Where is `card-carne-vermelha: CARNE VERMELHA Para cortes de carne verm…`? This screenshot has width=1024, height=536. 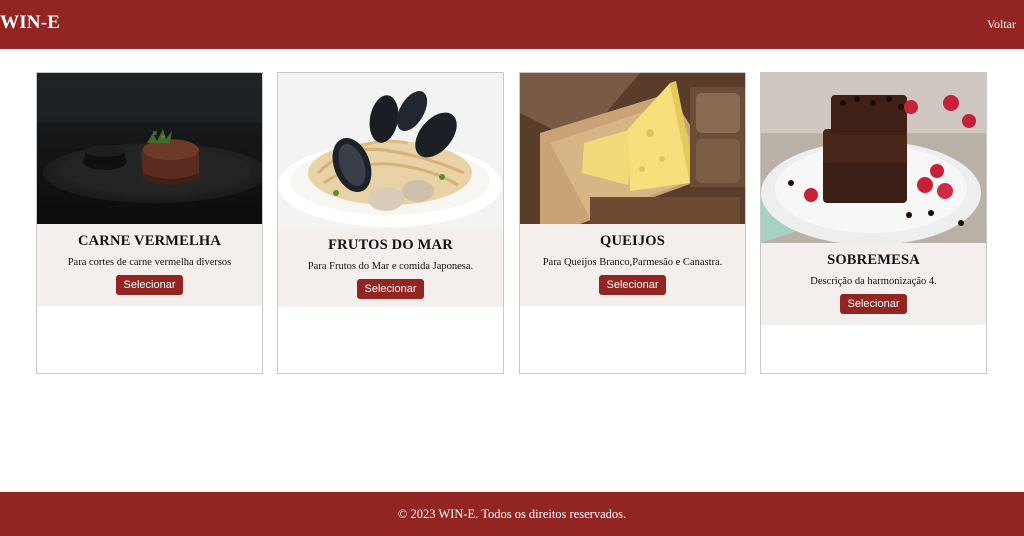
card-carne-vermelha: CARNE VERMELHA Para cortes de carne verm… is located at coordinates (149, 223).